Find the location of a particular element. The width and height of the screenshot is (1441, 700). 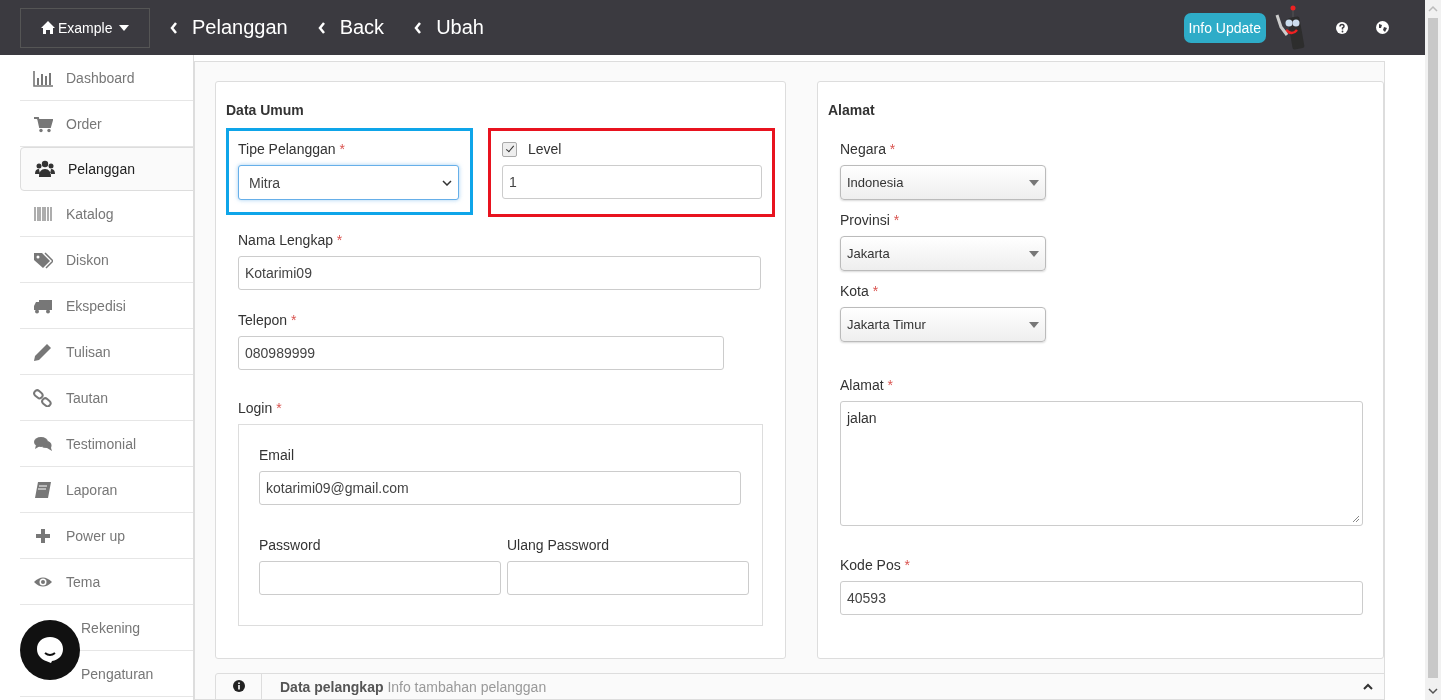

resize-grip-icon is located at coordinates (1356, 519).